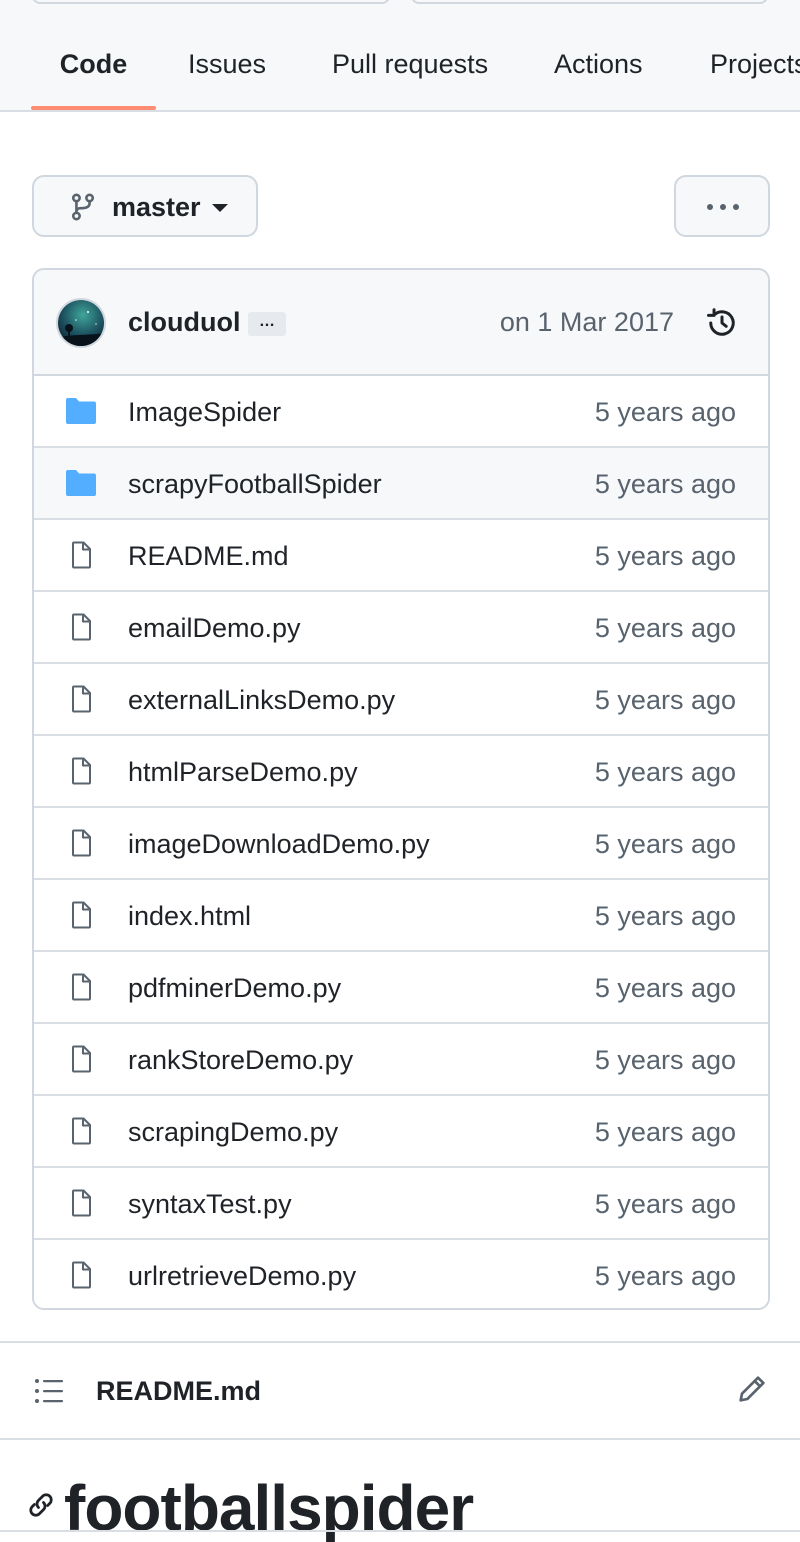 The width and height of the screenshot is (800, 1542). What do you see at coordinates (233, 1132) in the screenshot?
I see `file-name-link: scrapingDemo.py` at bounding box center [233, 1132].